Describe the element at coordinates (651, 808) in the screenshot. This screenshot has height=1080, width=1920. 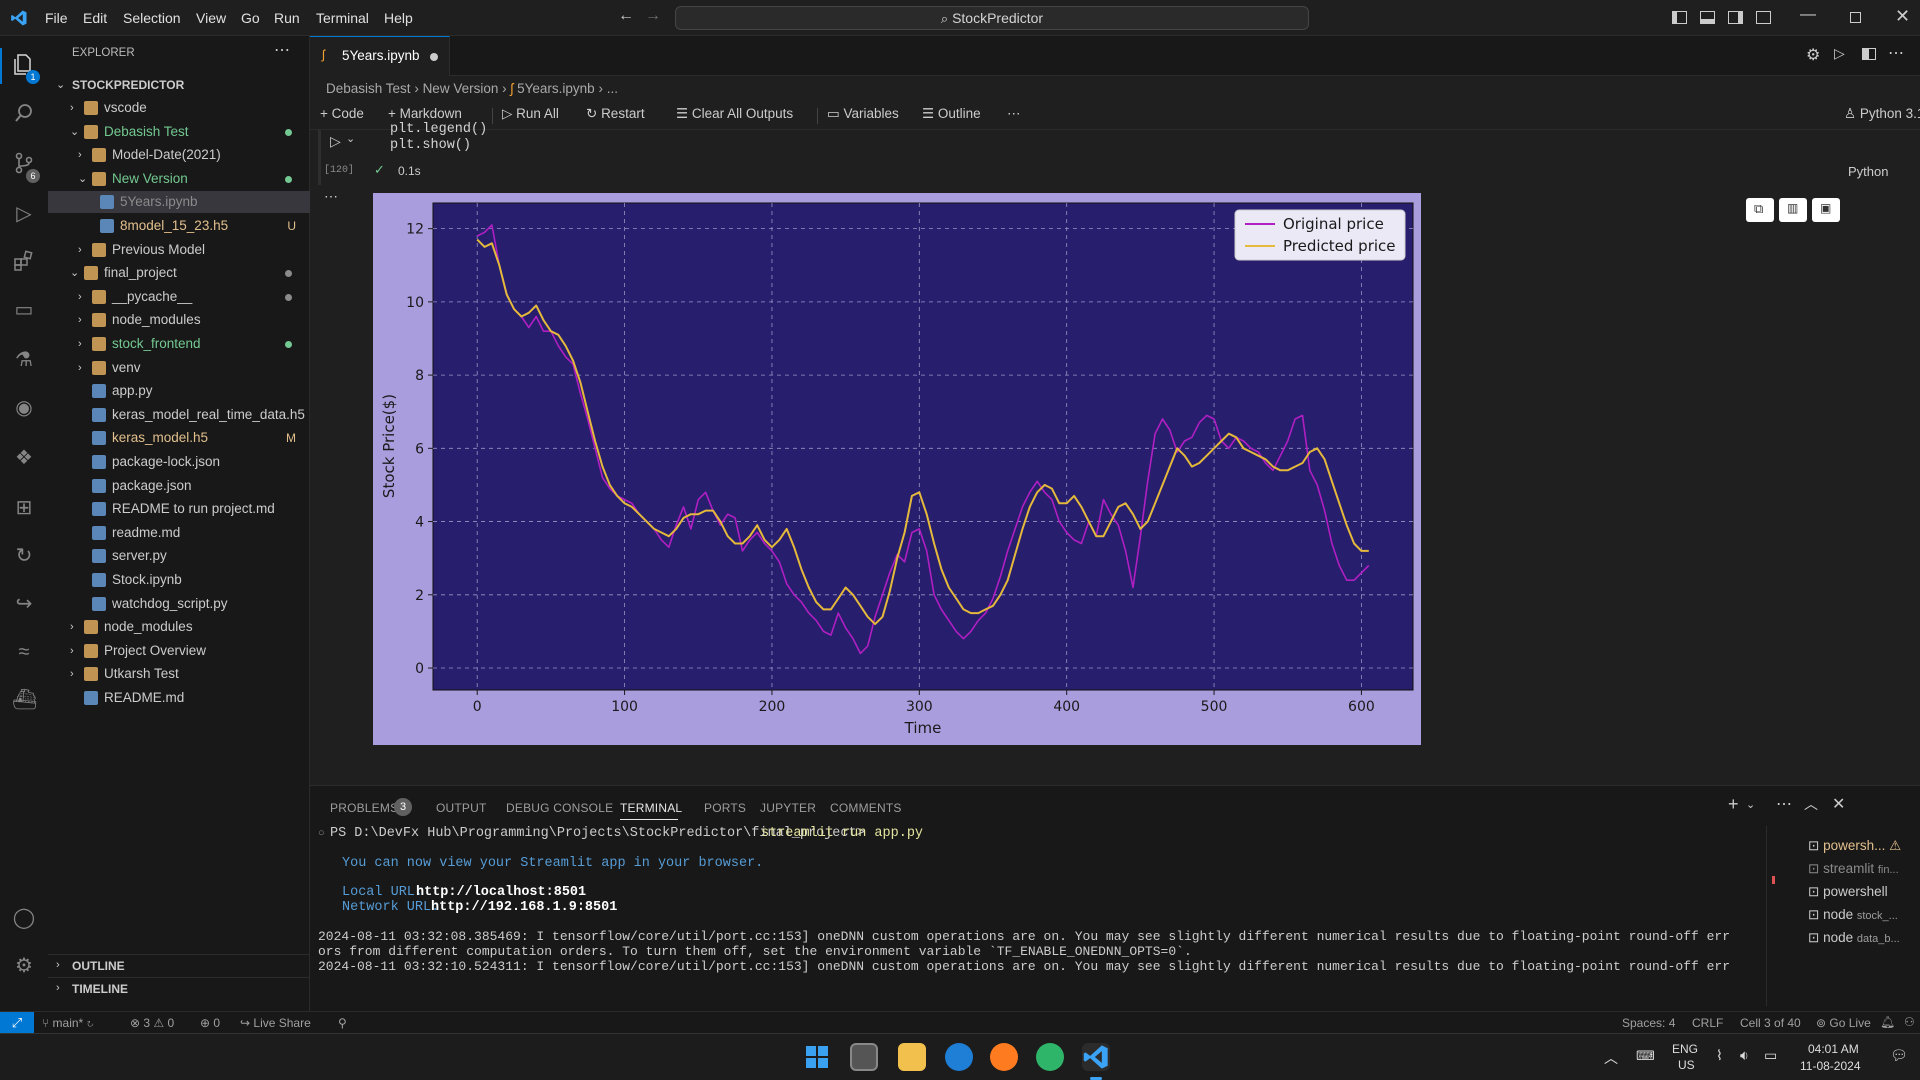
I see `tab-terminal: TERMINAL` at that location.